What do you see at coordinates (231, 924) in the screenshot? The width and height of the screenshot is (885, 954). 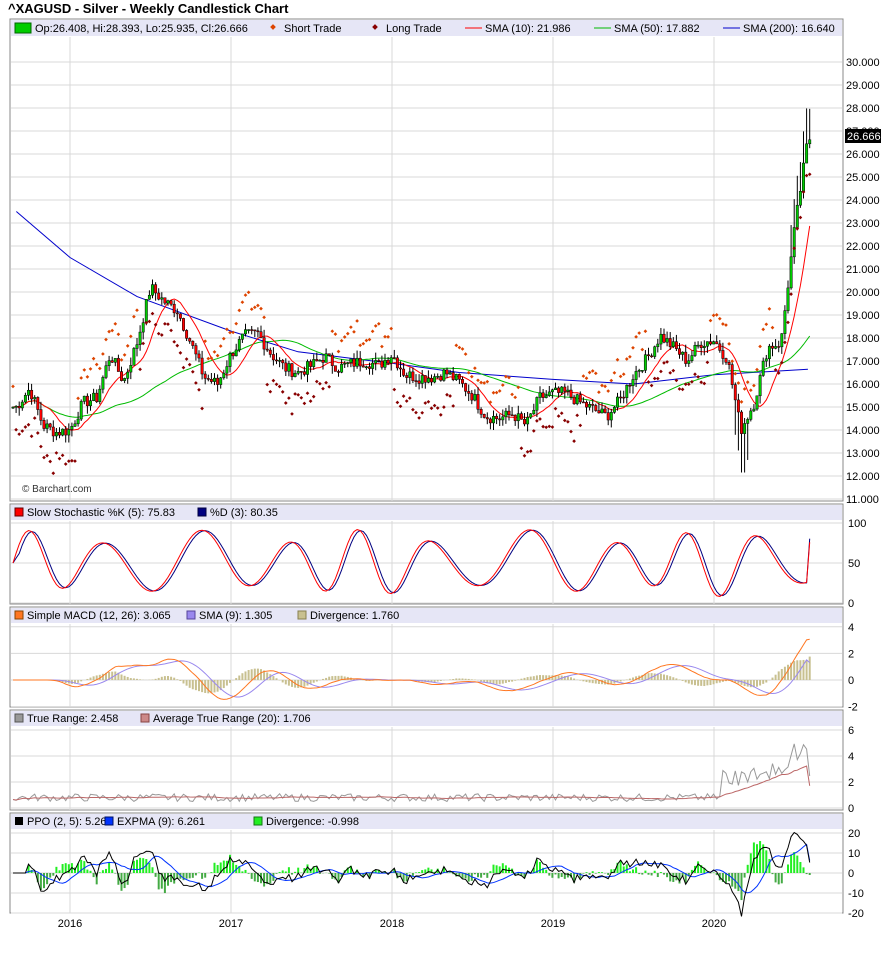 I see `x-tick-label: 2017` at bounding box center [231, 924].